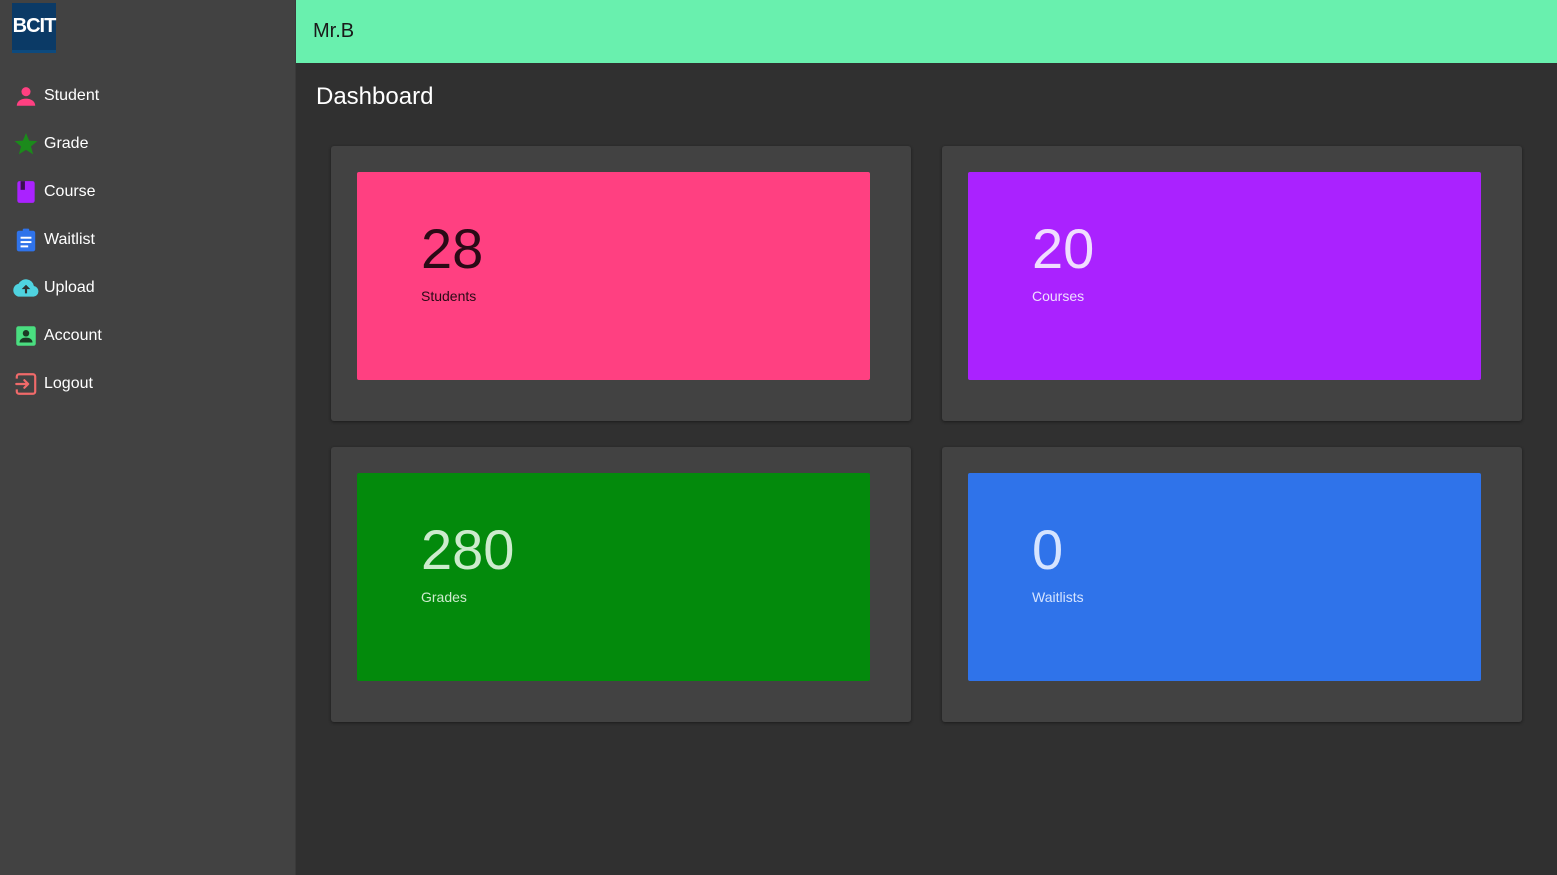  Describe the element at coordinates (26, 144) in the screenshot. I see `star-icon` at that location.